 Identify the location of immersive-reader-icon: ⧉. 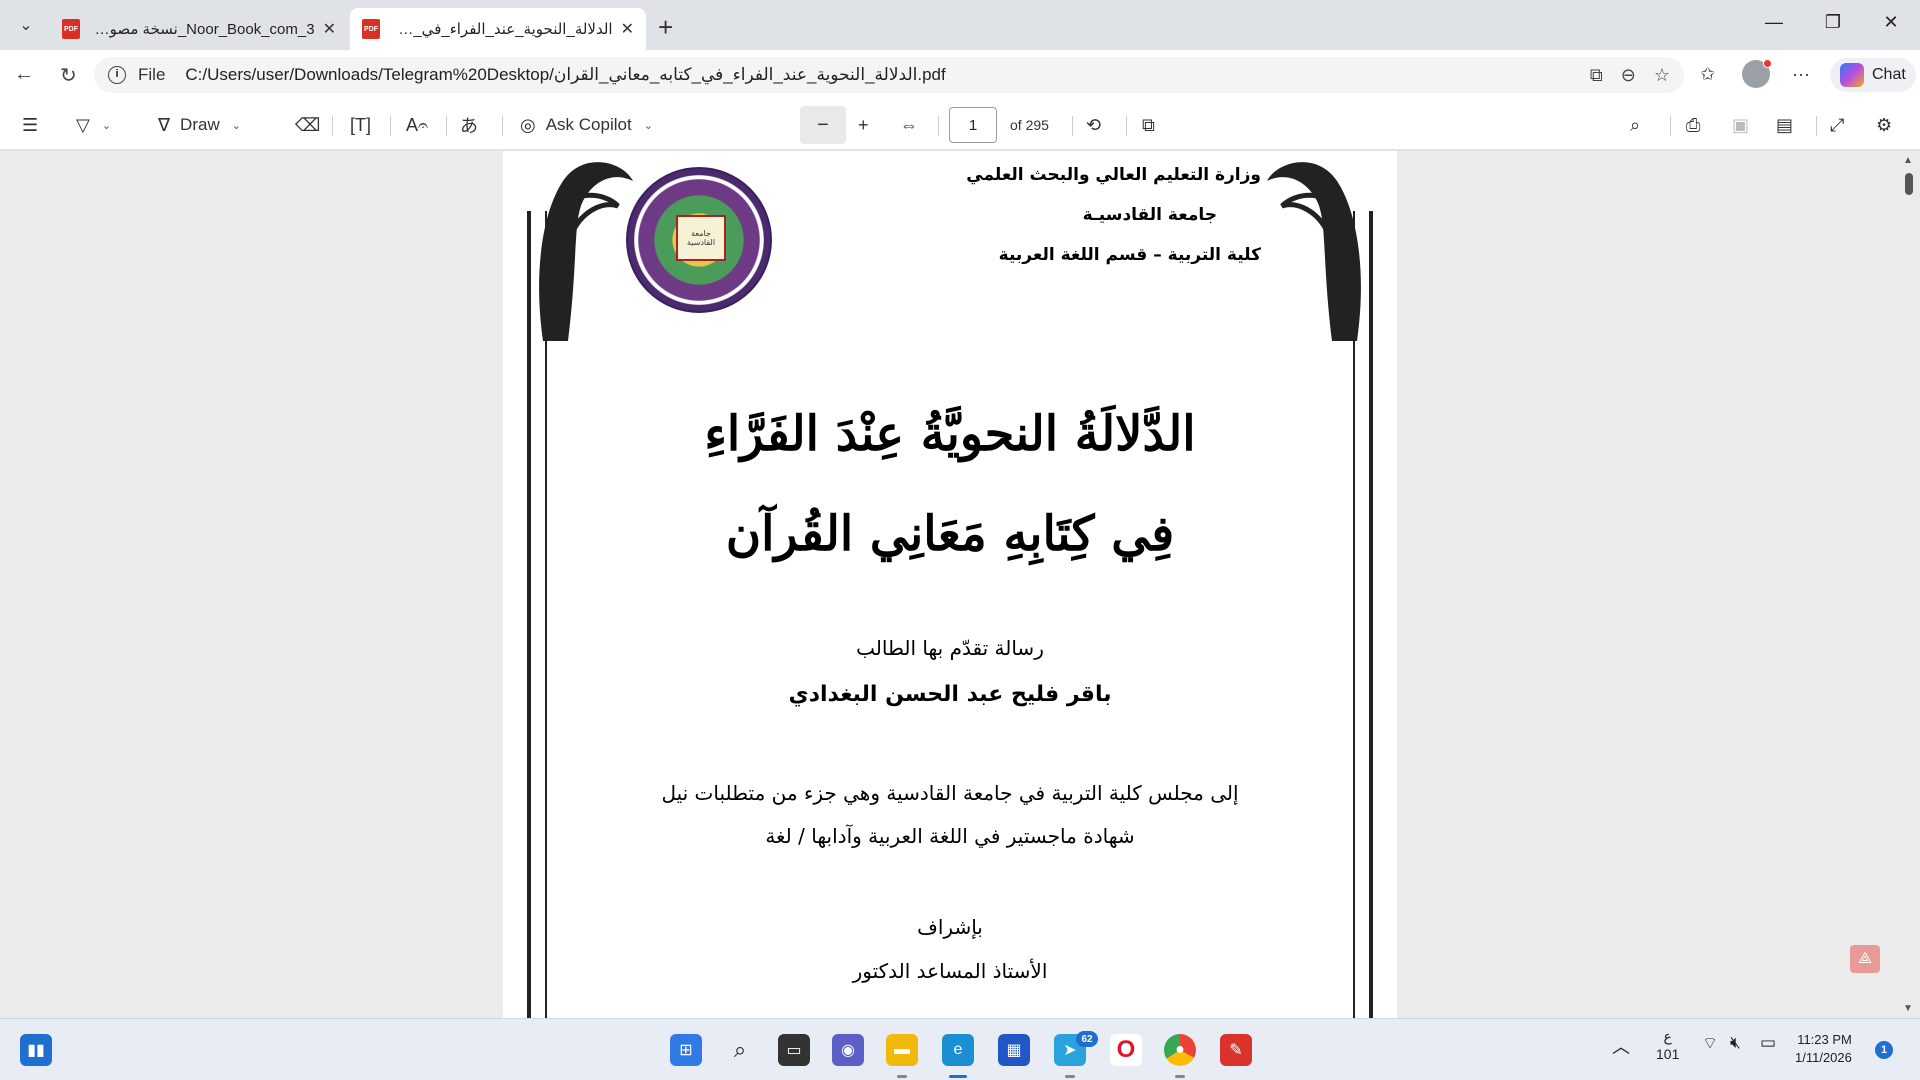
(1596, 75).